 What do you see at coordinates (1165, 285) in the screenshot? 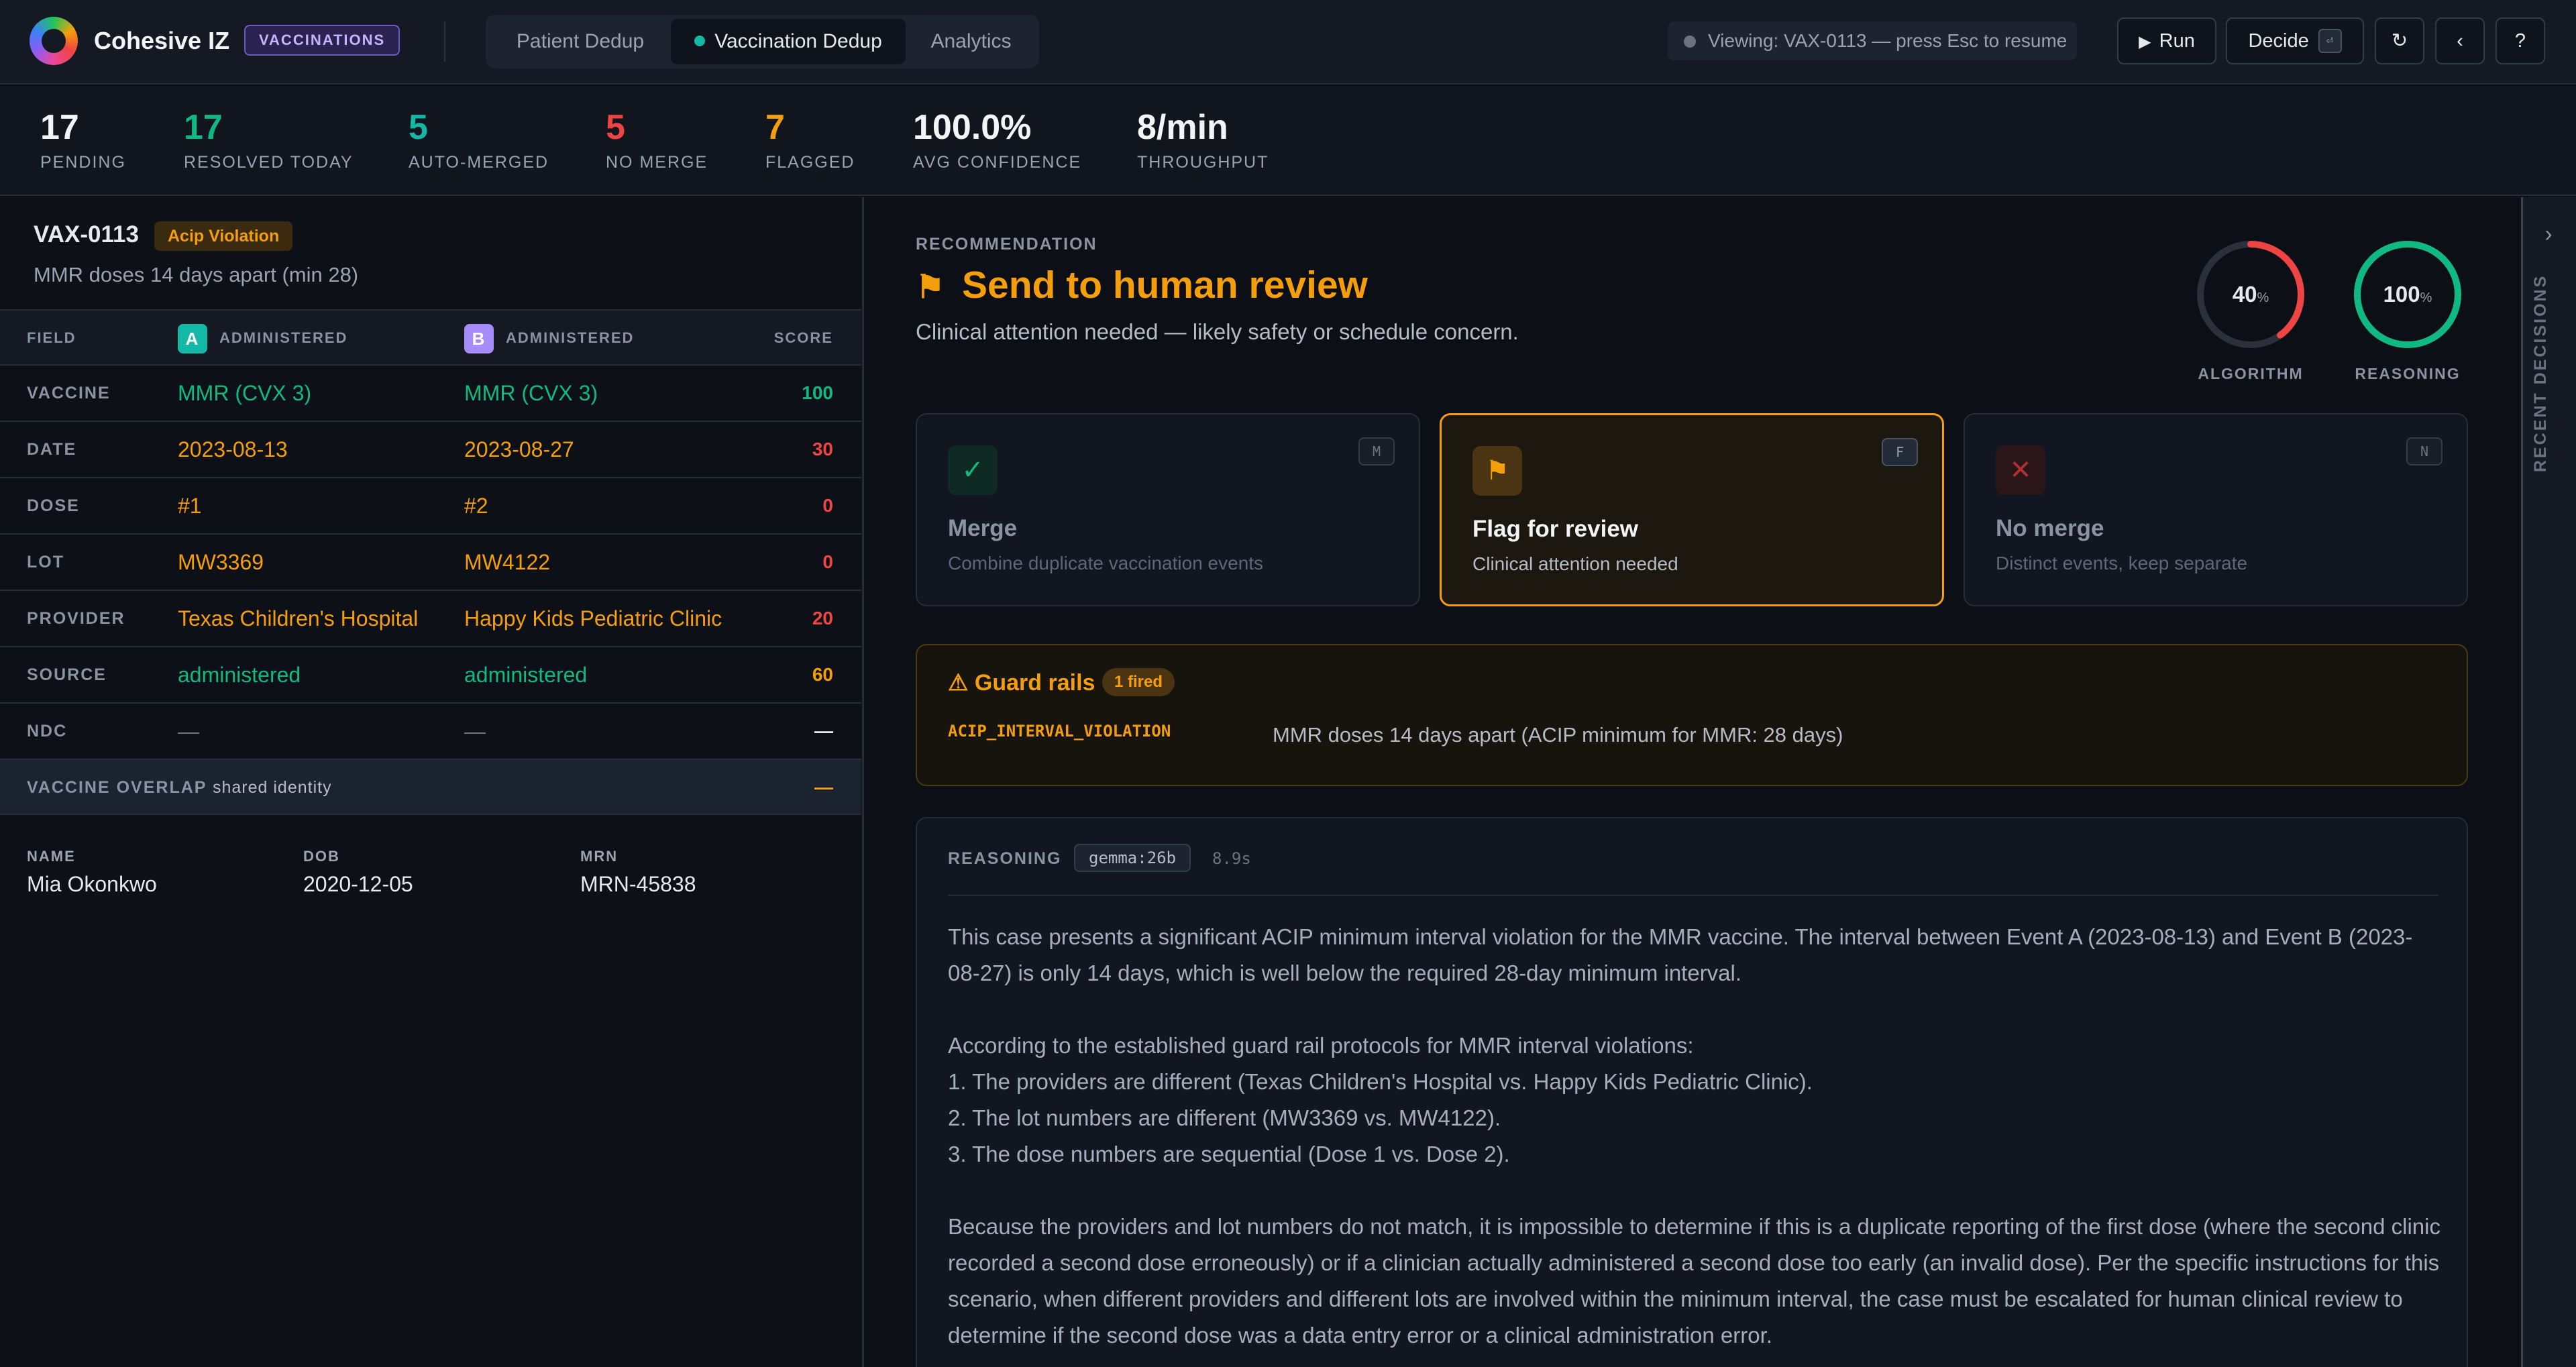
I see `recommendation-title-text: Send to human review` at bounding box center [1165, 285].